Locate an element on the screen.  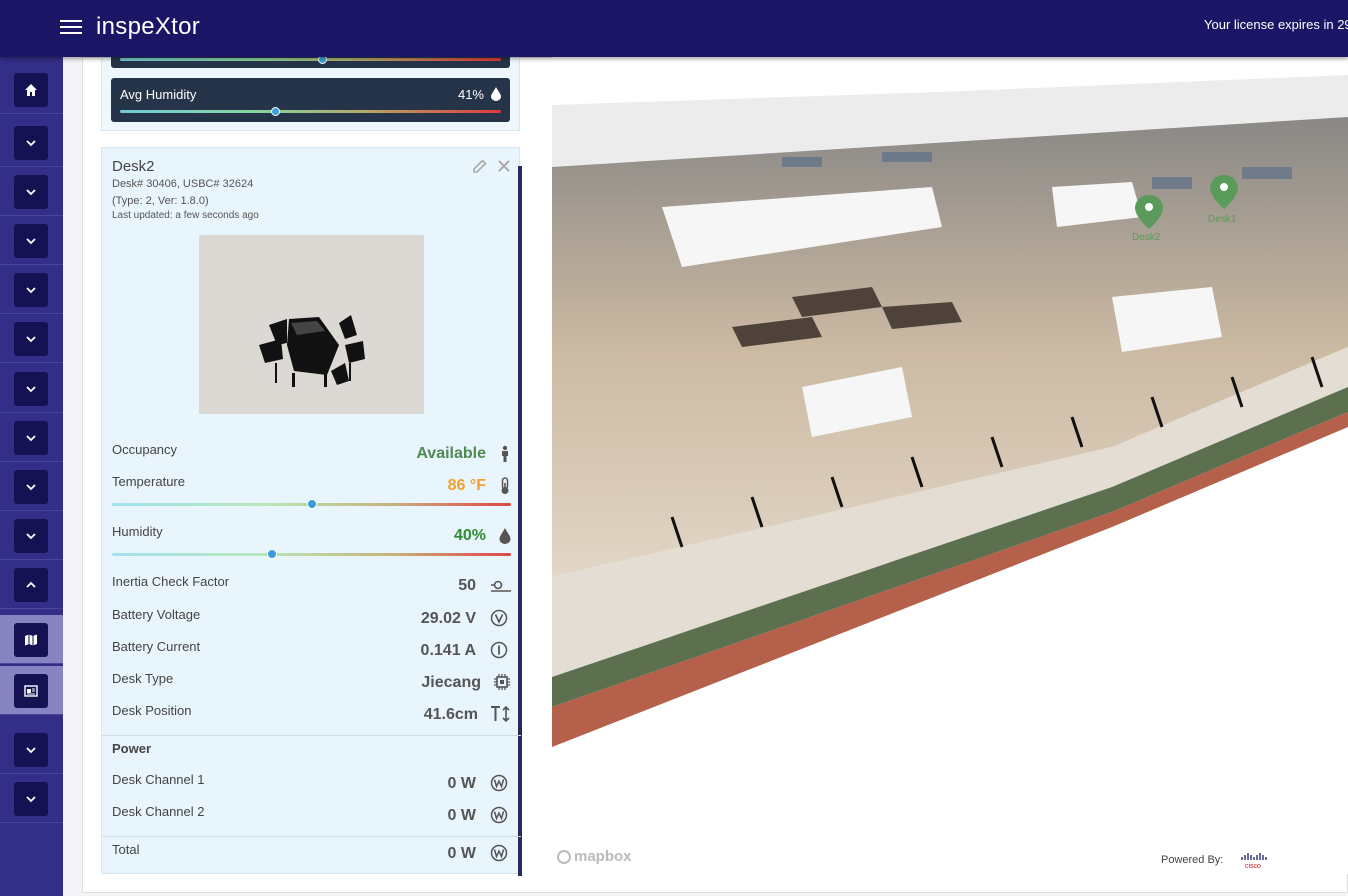
svg-text: cisco is located at coordinates (1253, 866).